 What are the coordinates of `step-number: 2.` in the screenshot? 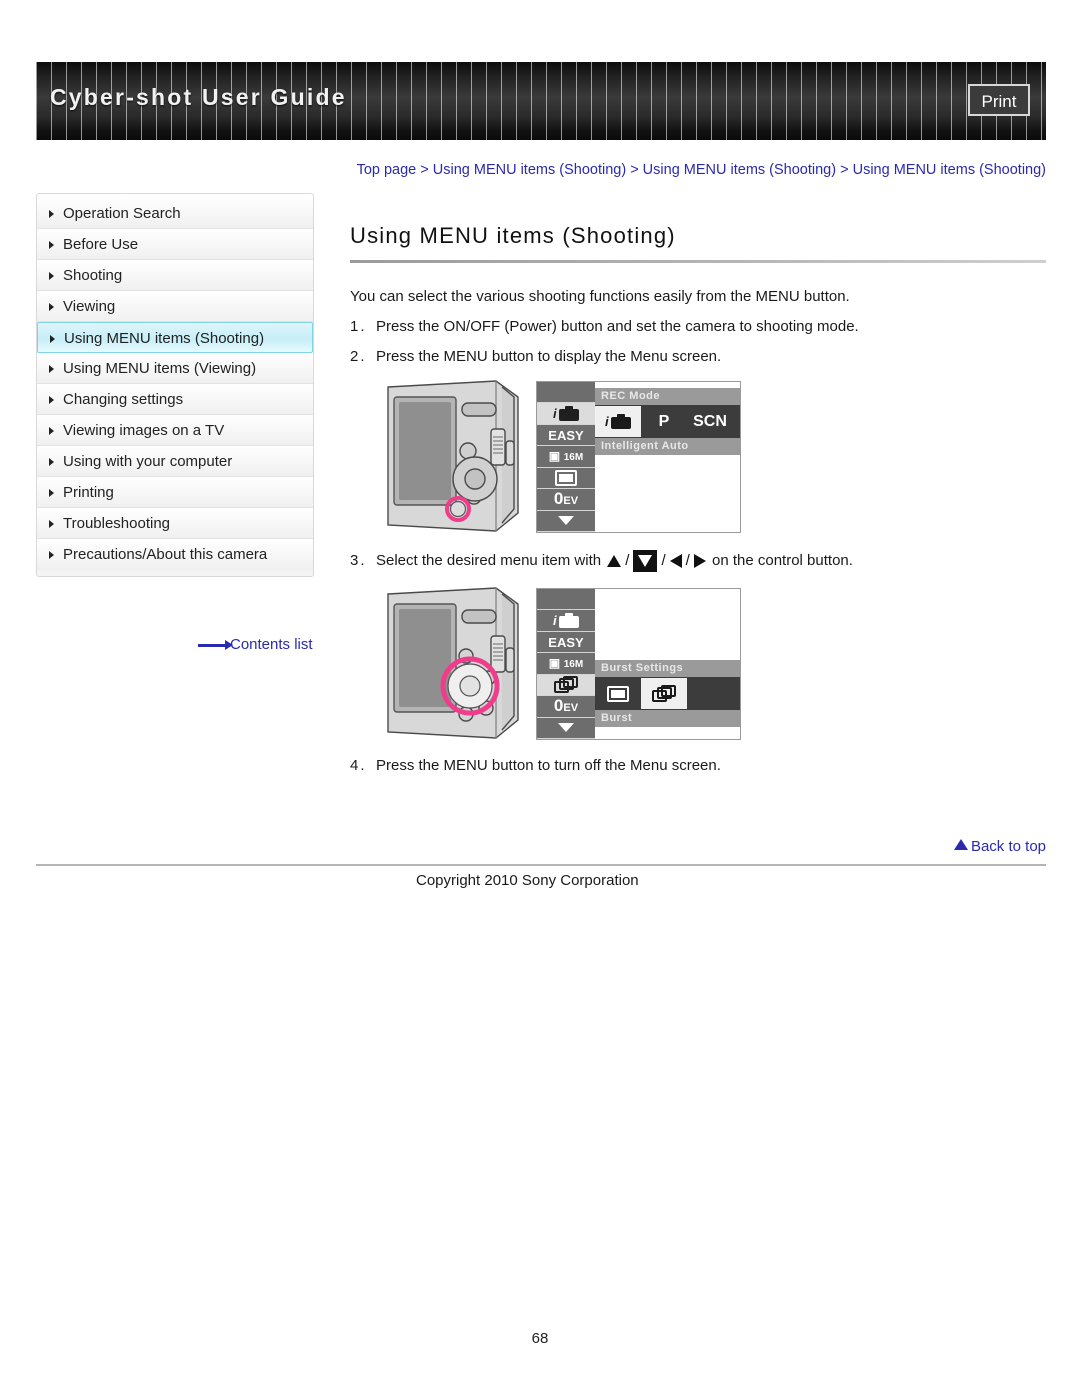 It's located at (358, 356).